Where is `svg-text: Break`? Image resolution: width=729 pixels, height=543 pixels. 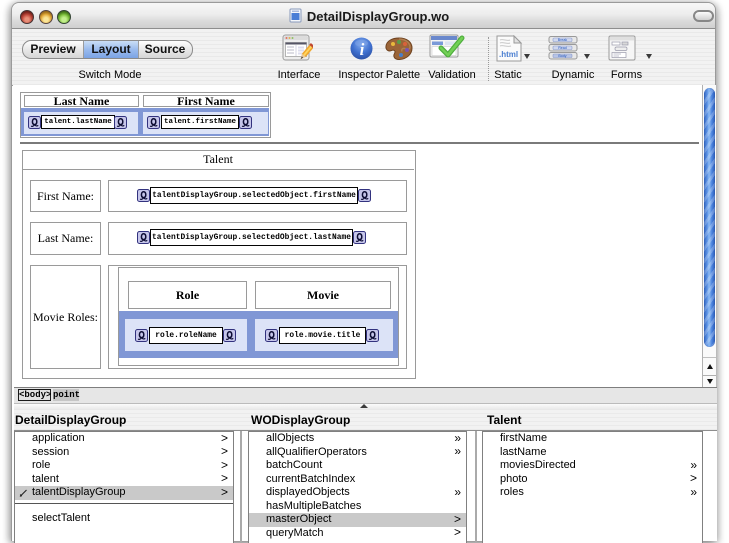
svg-text: Break is located at coordinates (563, 40).